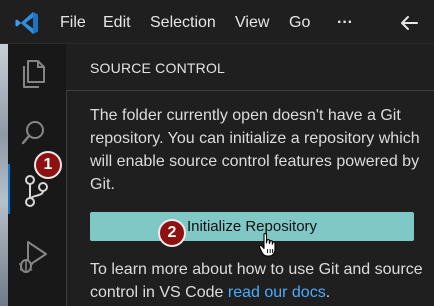  Describe the element at coordinates (34, 132) in the screenshot. I see `search-icon` at that location.